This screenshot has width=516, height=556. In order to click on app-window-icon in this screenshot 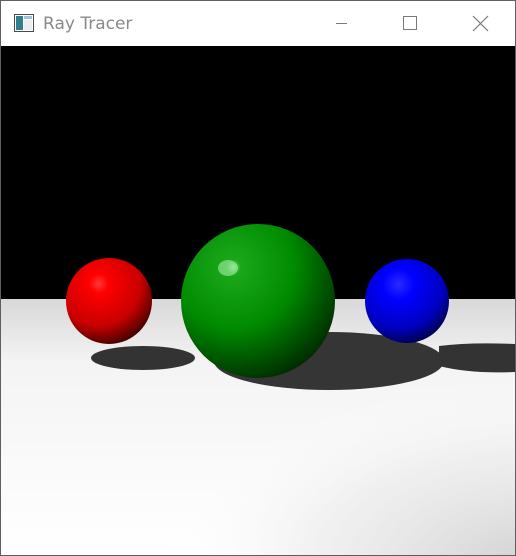, I will do `click(24, 23)`.